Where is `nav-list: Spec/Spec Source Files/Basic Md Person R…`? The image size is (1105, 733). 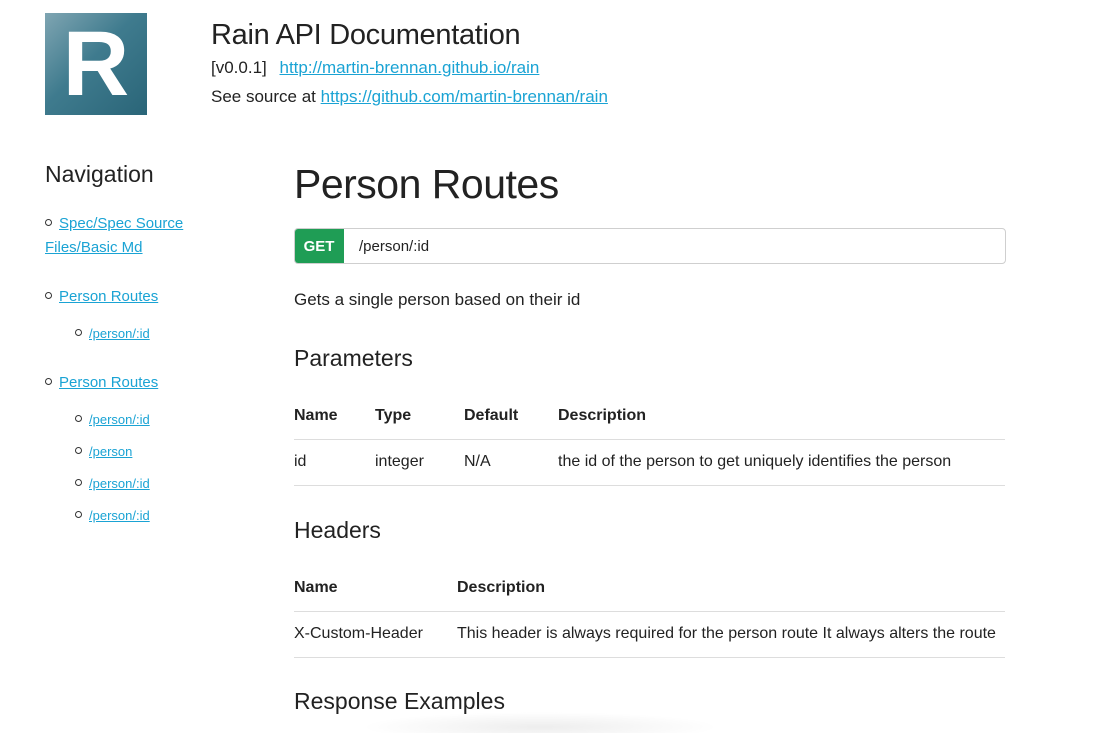 nav-list: Spec/Spec Source Files/Basic Md Person R… is located at coordinates (145, 369).